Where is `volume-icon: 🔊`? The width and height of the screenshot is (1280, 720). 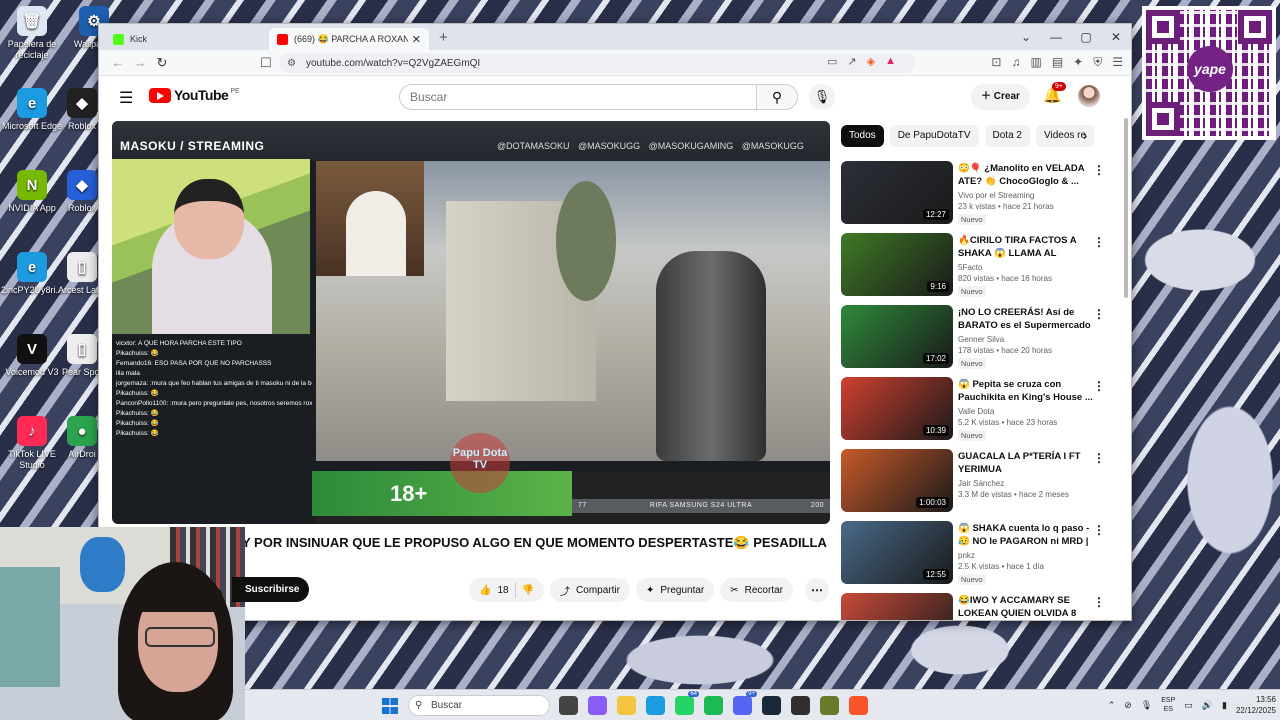 volume-icon: 🔊 is located at coordinates (1207, 705).